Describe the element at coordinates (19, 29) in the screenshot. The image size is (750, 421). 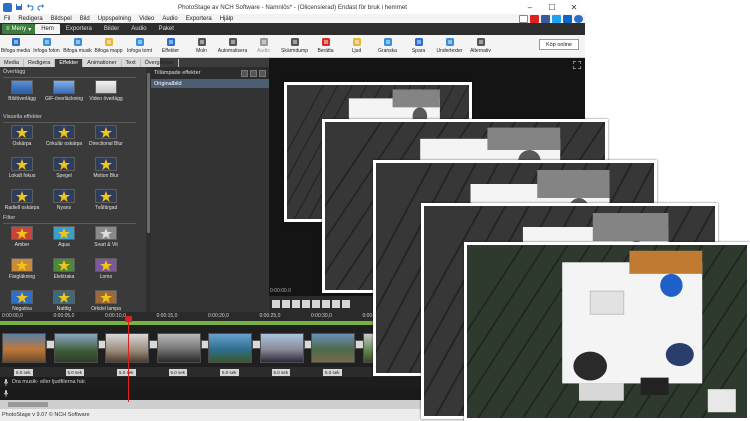
I see `meny-button: ≡ Meny ▾` at that location.